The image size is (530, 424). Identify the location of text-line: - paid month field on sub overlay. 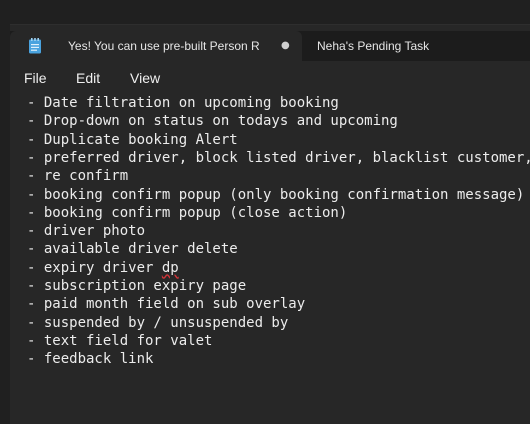
(166, 304).